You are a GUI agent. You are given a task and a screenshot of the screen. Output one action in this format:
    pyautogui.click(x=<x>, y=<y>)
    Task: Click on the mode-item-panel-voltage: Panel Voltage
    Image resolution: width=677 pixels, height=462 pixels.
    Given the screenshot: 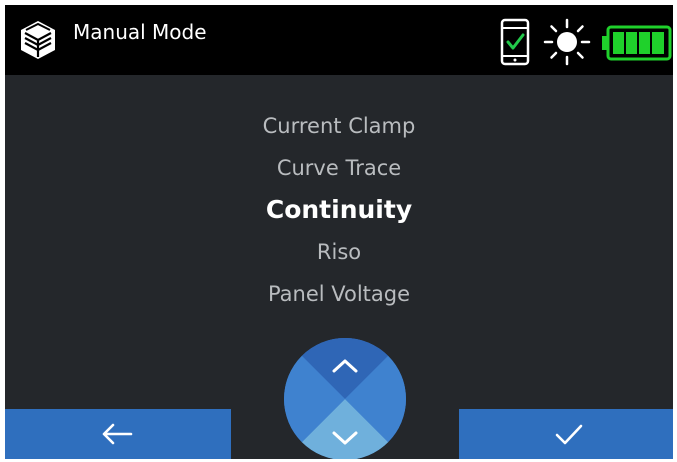 What is the action you would take?
    pyautogui.click(x=339, y=294)
    